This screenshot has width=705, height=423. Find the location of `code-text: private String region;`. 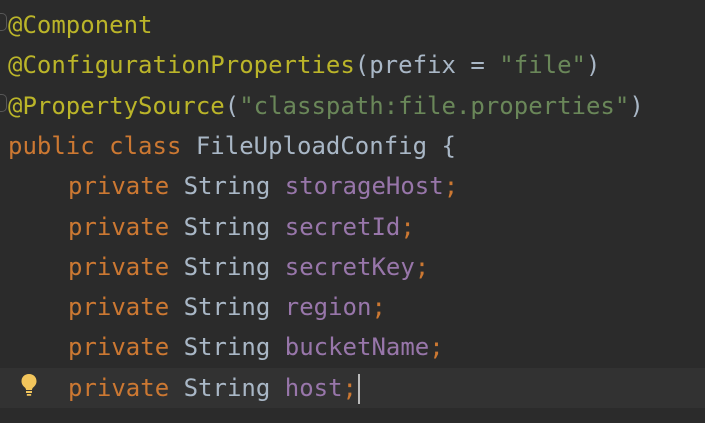

code-text: private String region; is located at coordinates (227, 307).